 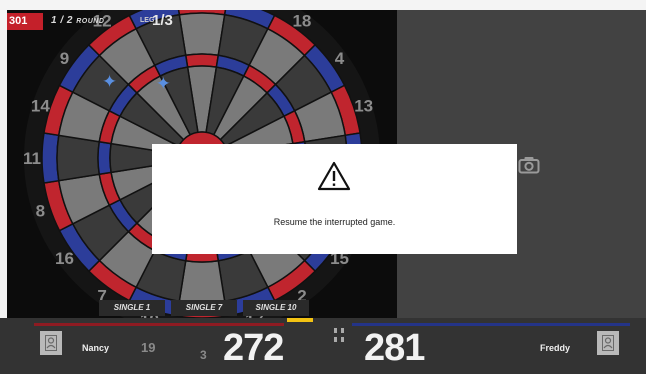 I want to click on player2-name: Freddy, so click(x=555, y=348).